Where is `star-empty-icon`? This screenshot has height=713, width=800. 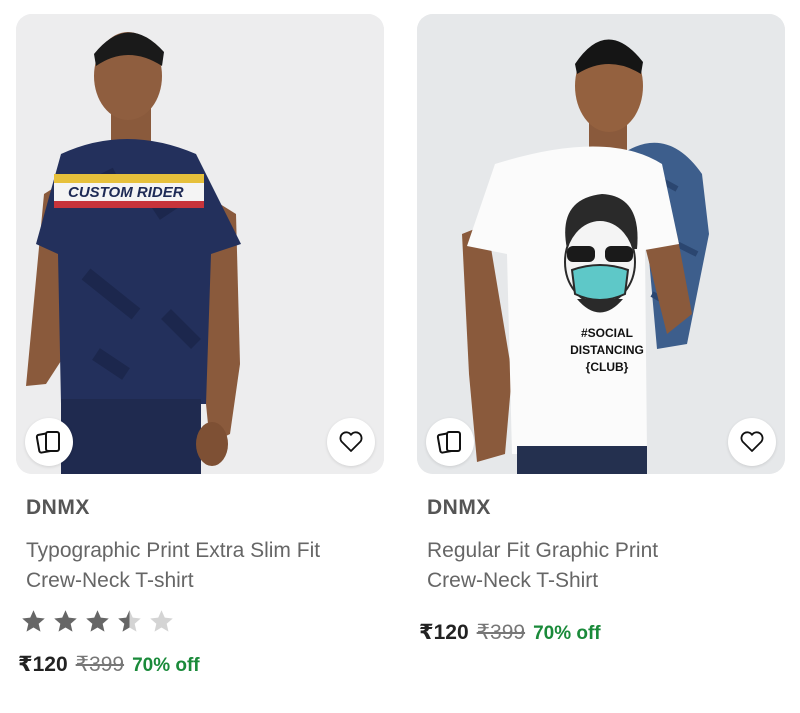 star-empty-icon is located at coordinates (161, 621).